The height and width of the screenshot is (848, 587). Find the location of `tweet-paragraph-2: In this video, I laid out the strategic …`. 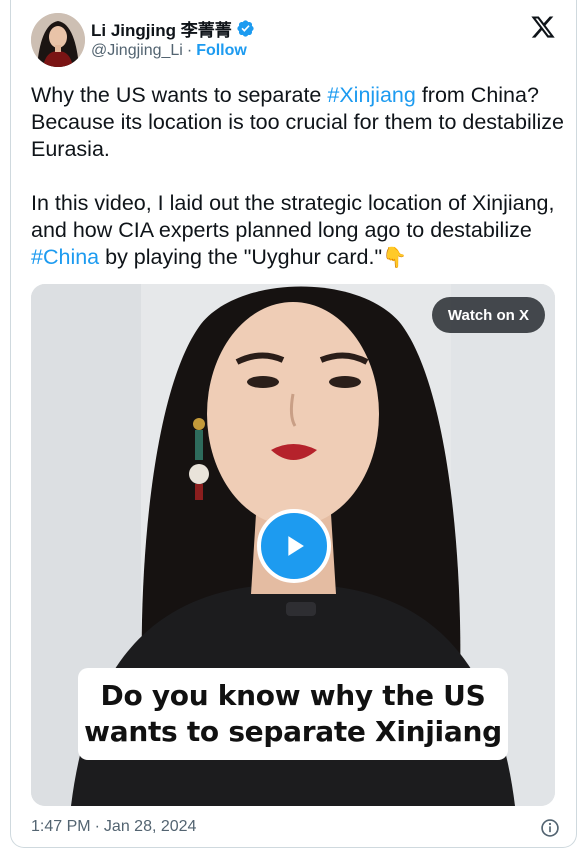

tweet-paragraph-2: In this video, I laid out the strategic … is located at coordinates (301, 231).